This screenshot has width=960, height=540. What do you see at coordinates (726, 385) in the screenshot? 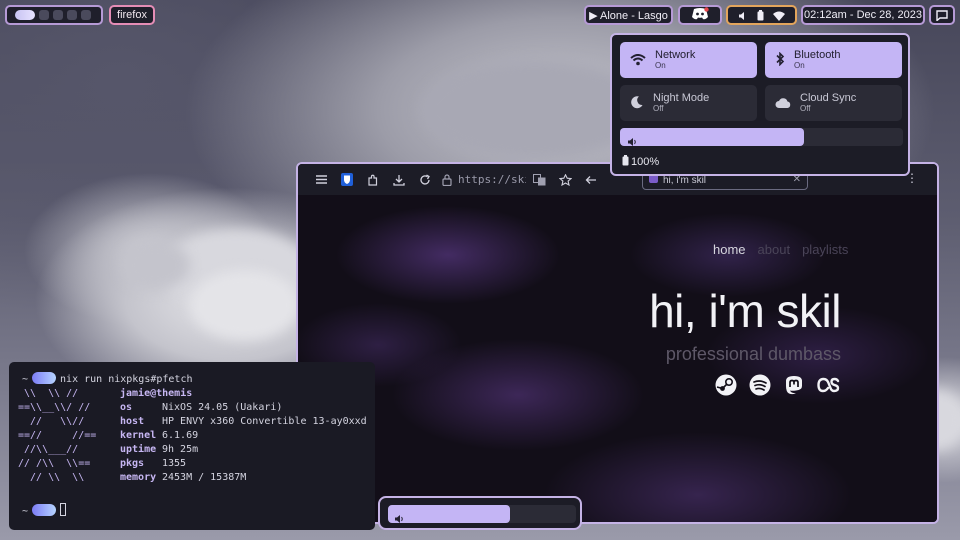
I see `steam-icon` at bounding box center [726, 385].